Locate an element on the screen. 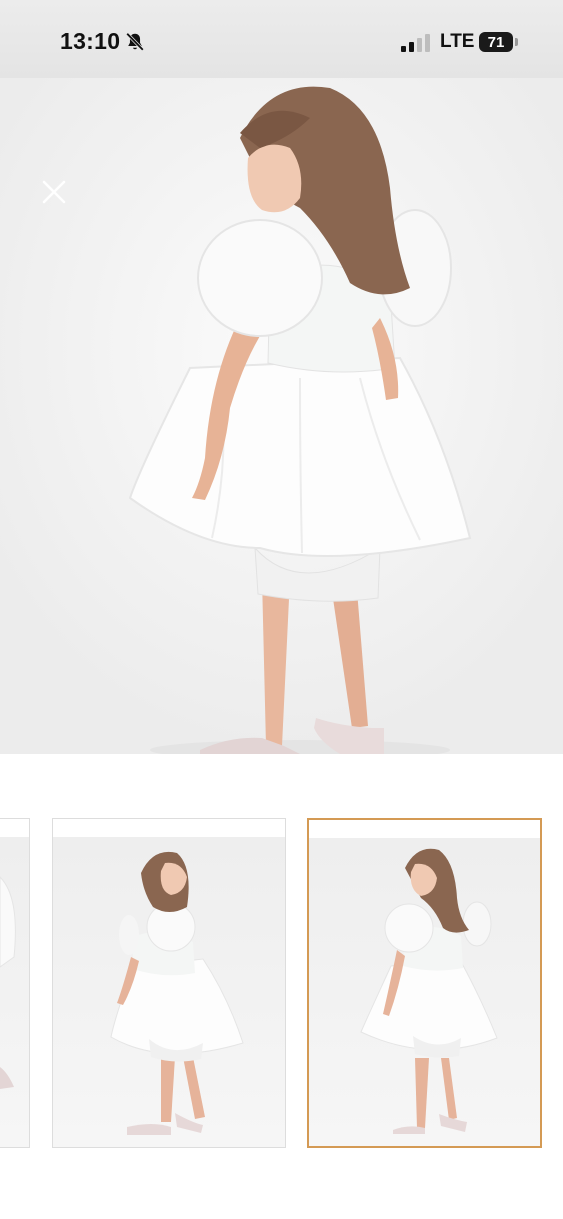  close-icon is located at coordinates (54, 192).